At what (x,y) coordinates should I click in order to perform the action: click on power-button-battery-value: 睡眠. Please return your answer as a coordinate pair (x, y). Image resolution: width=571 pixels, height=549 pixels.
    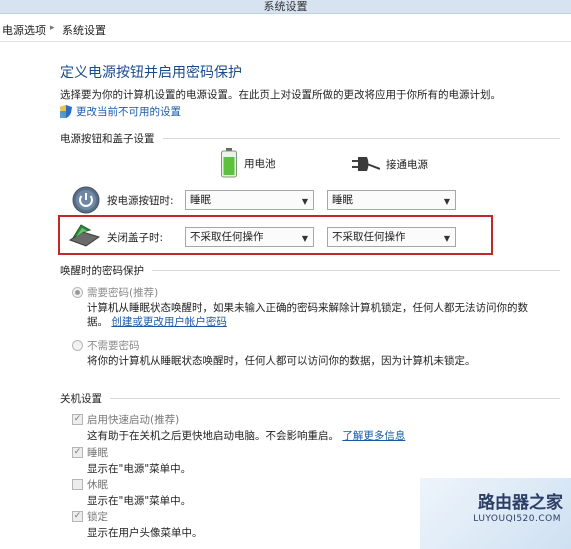
    Looking at the image, I should click on (200, 200).